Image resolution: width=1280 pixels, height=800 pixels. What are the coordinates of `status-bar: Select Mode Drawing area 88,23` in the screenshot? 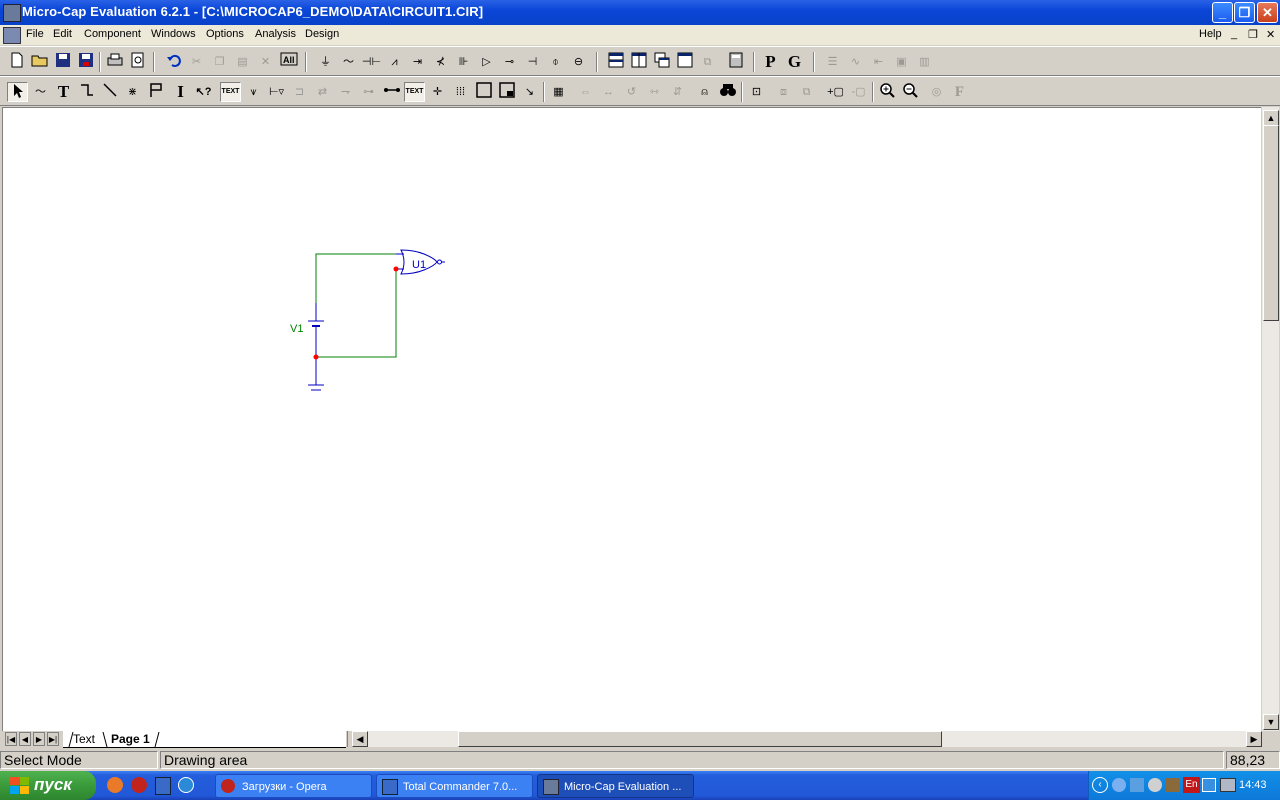 It's located at (640, 760).